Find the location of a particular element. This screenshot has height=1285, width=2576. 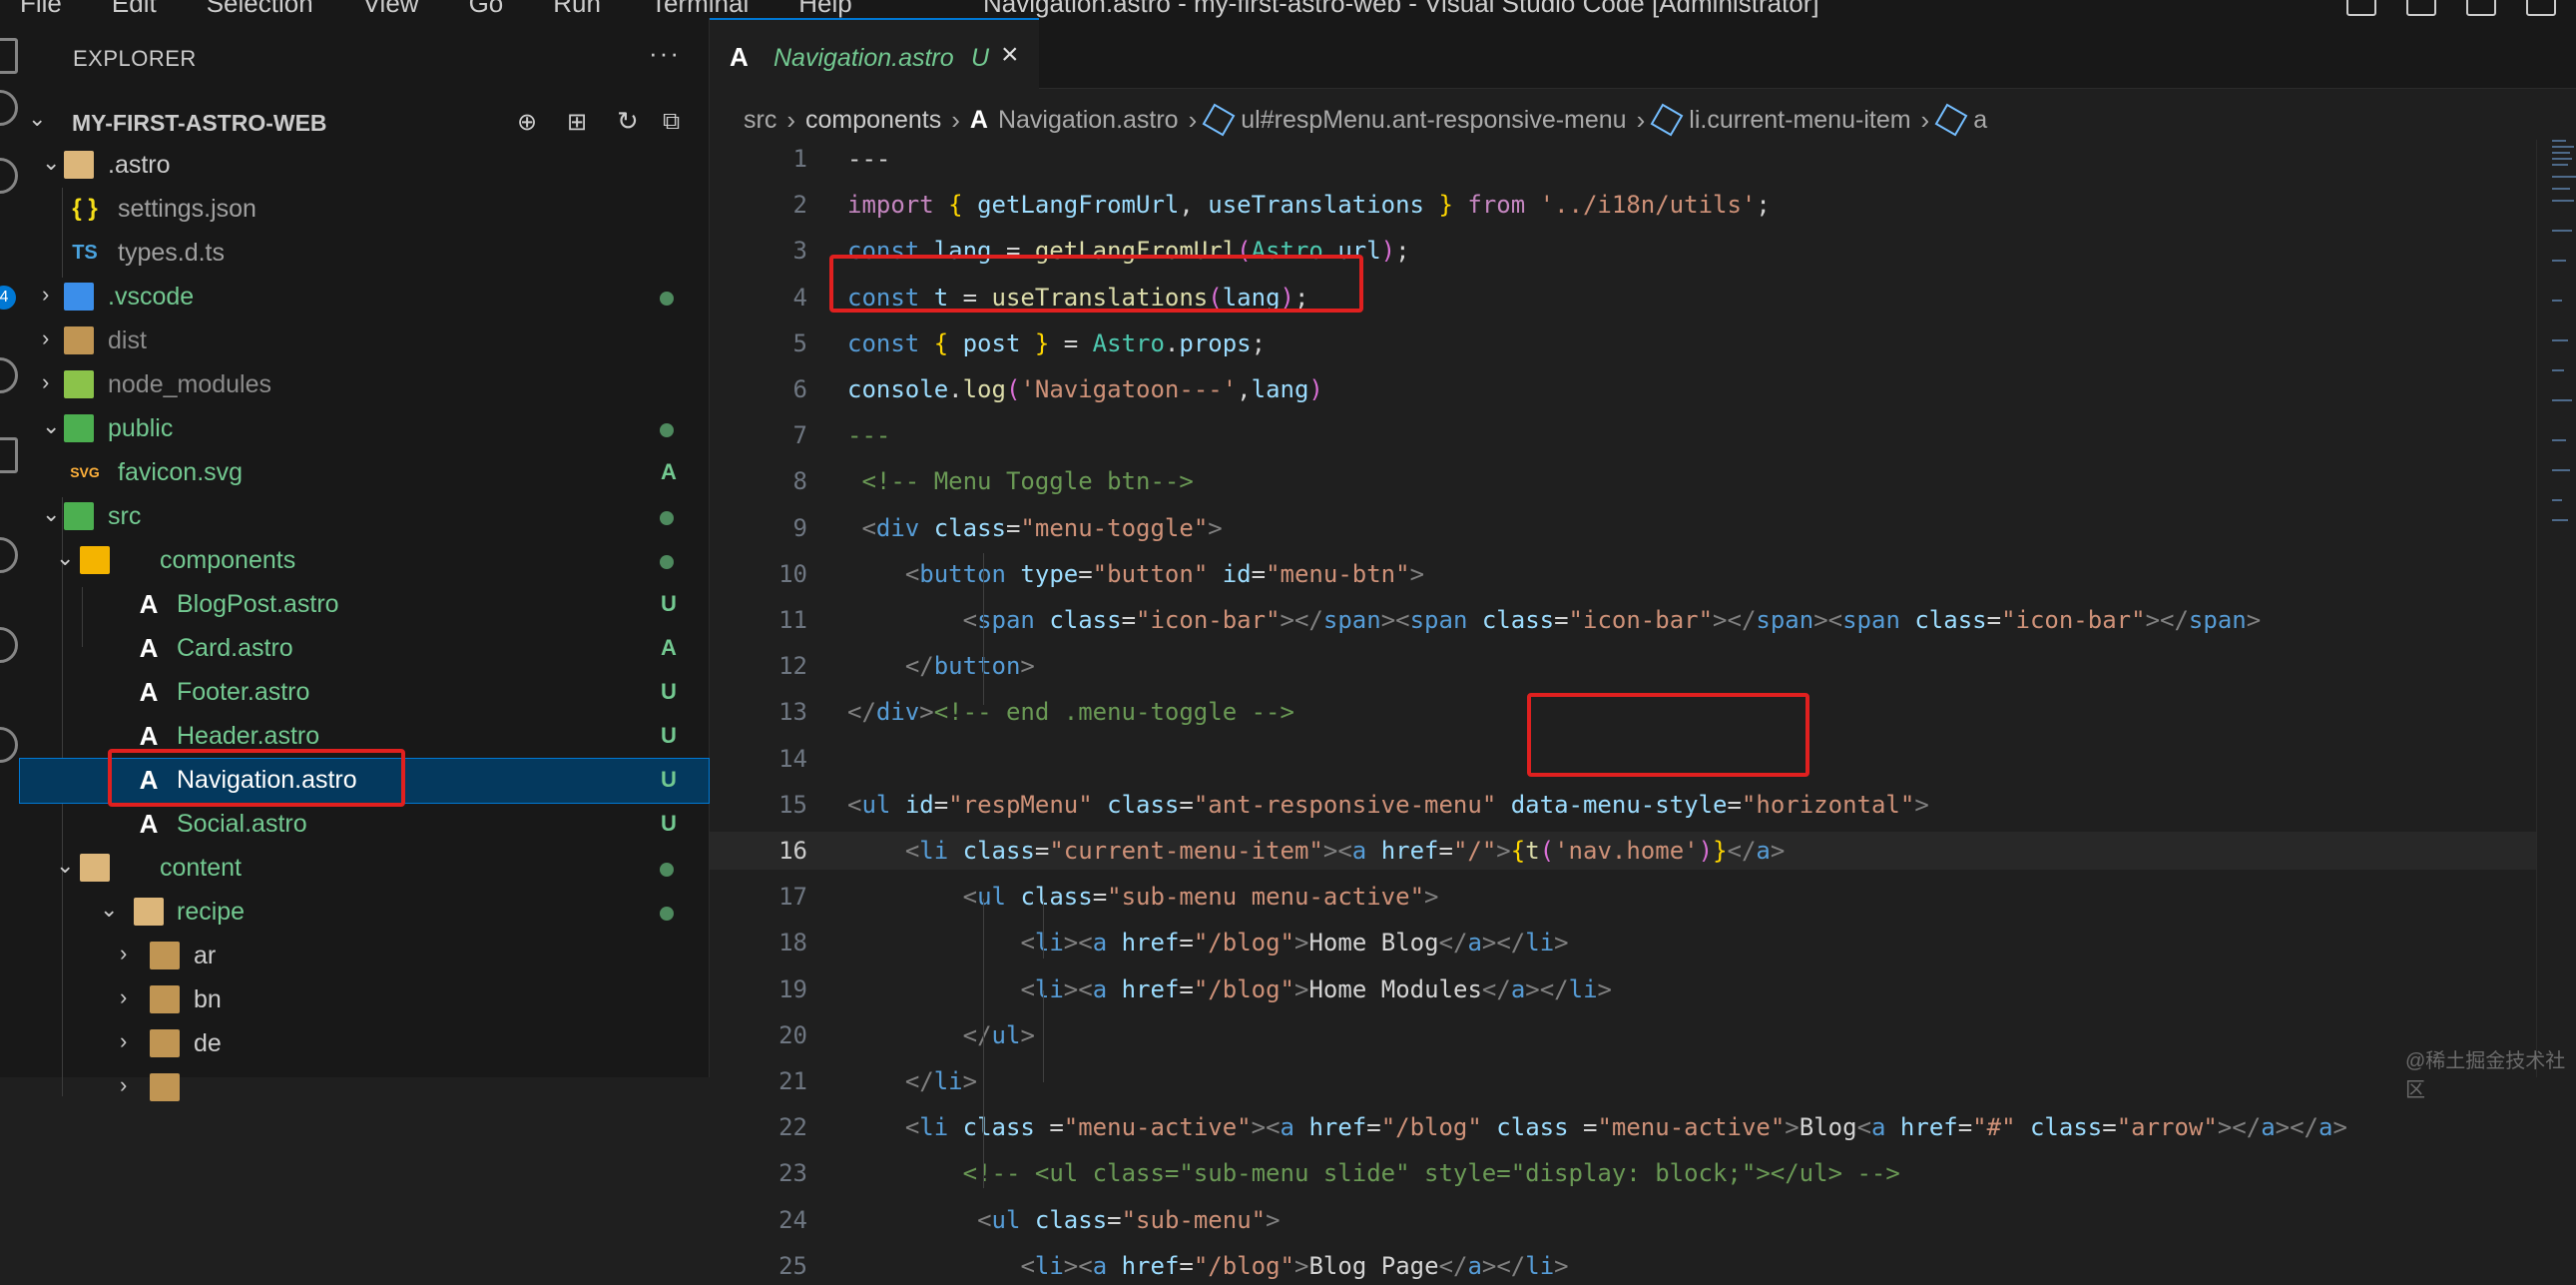

close-icon: × is located at coordinates (1010, 55).